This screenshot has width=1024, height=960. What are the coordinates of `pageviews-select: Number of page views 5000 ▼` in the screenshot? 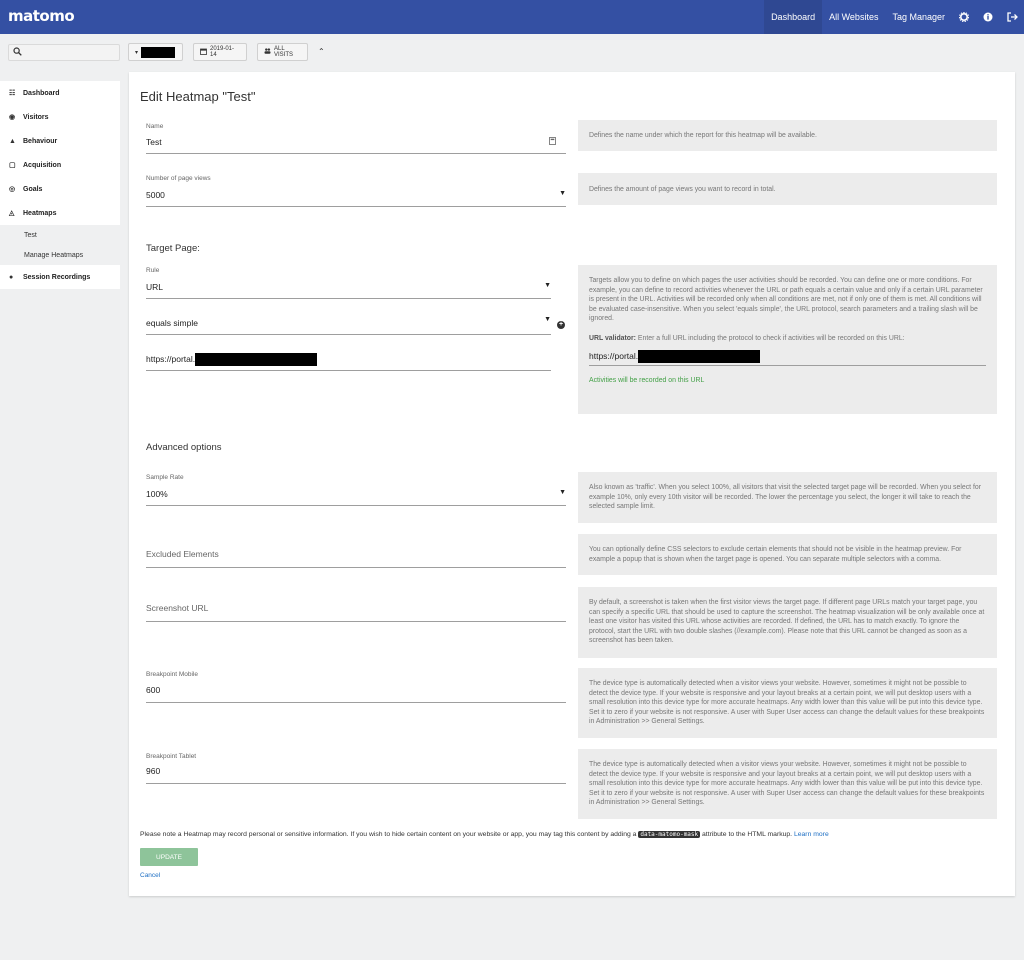 It's located at (356, 190).